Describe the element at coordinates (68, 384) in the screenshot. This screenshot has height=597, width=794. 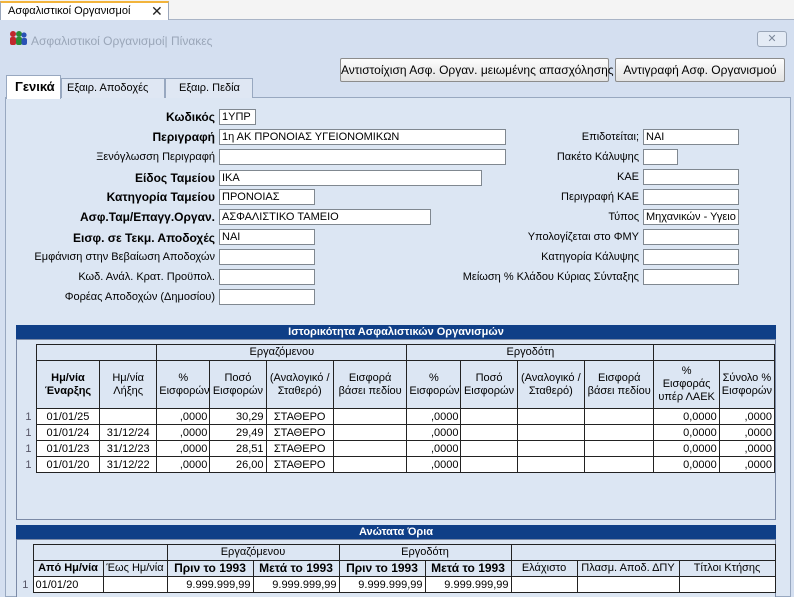
I see `col-start-date: Ημ/νία Έναρξης` at that location.